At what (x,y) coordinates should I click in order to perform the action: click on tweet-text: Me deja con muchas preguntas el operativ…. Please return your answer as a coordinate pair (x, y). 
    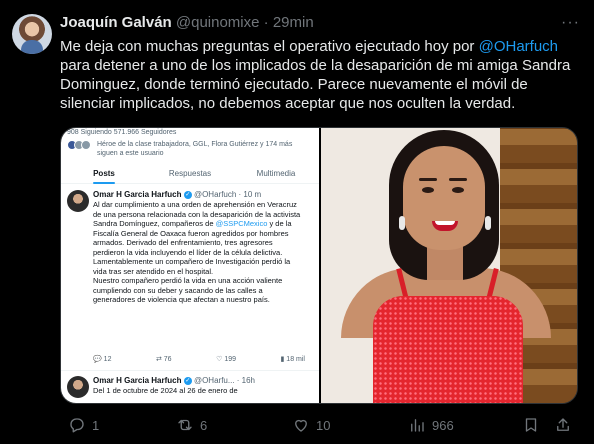
    Looking at the image, I should click on (320, 75).